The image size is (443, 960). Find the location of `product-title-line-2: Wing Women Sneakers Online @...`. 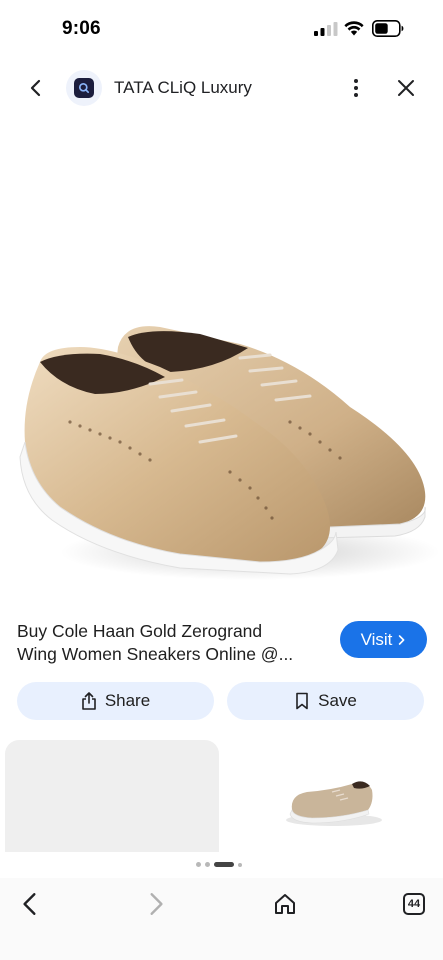

product-title-line-2: Wing Women Sneakers Online @... is located at coordinates (155, 654).